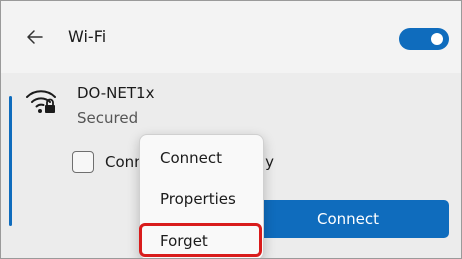 Image resolution: width=462 pixels, height=259 pixels. What do you see at coordinates (41, 101) in the screenshot?
I see `wifi-secured-icon` at bounding box center [41, 101].